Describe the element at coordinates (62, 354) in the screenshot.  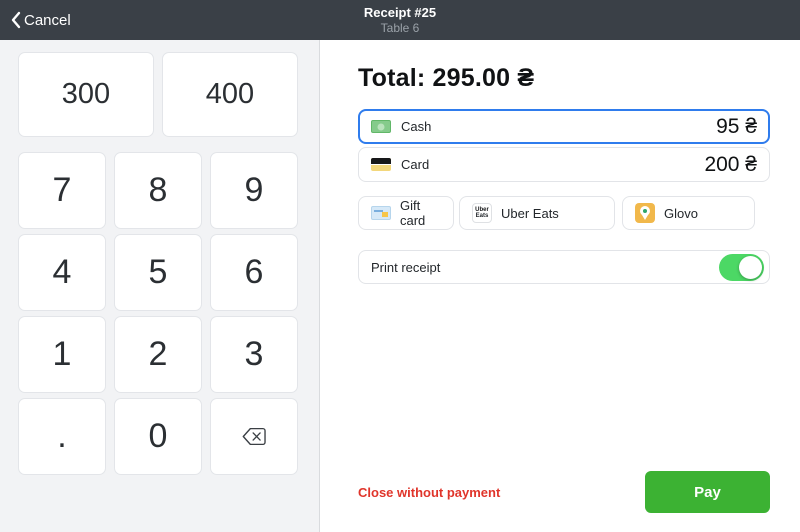
I see `key-1: 1` at that location.